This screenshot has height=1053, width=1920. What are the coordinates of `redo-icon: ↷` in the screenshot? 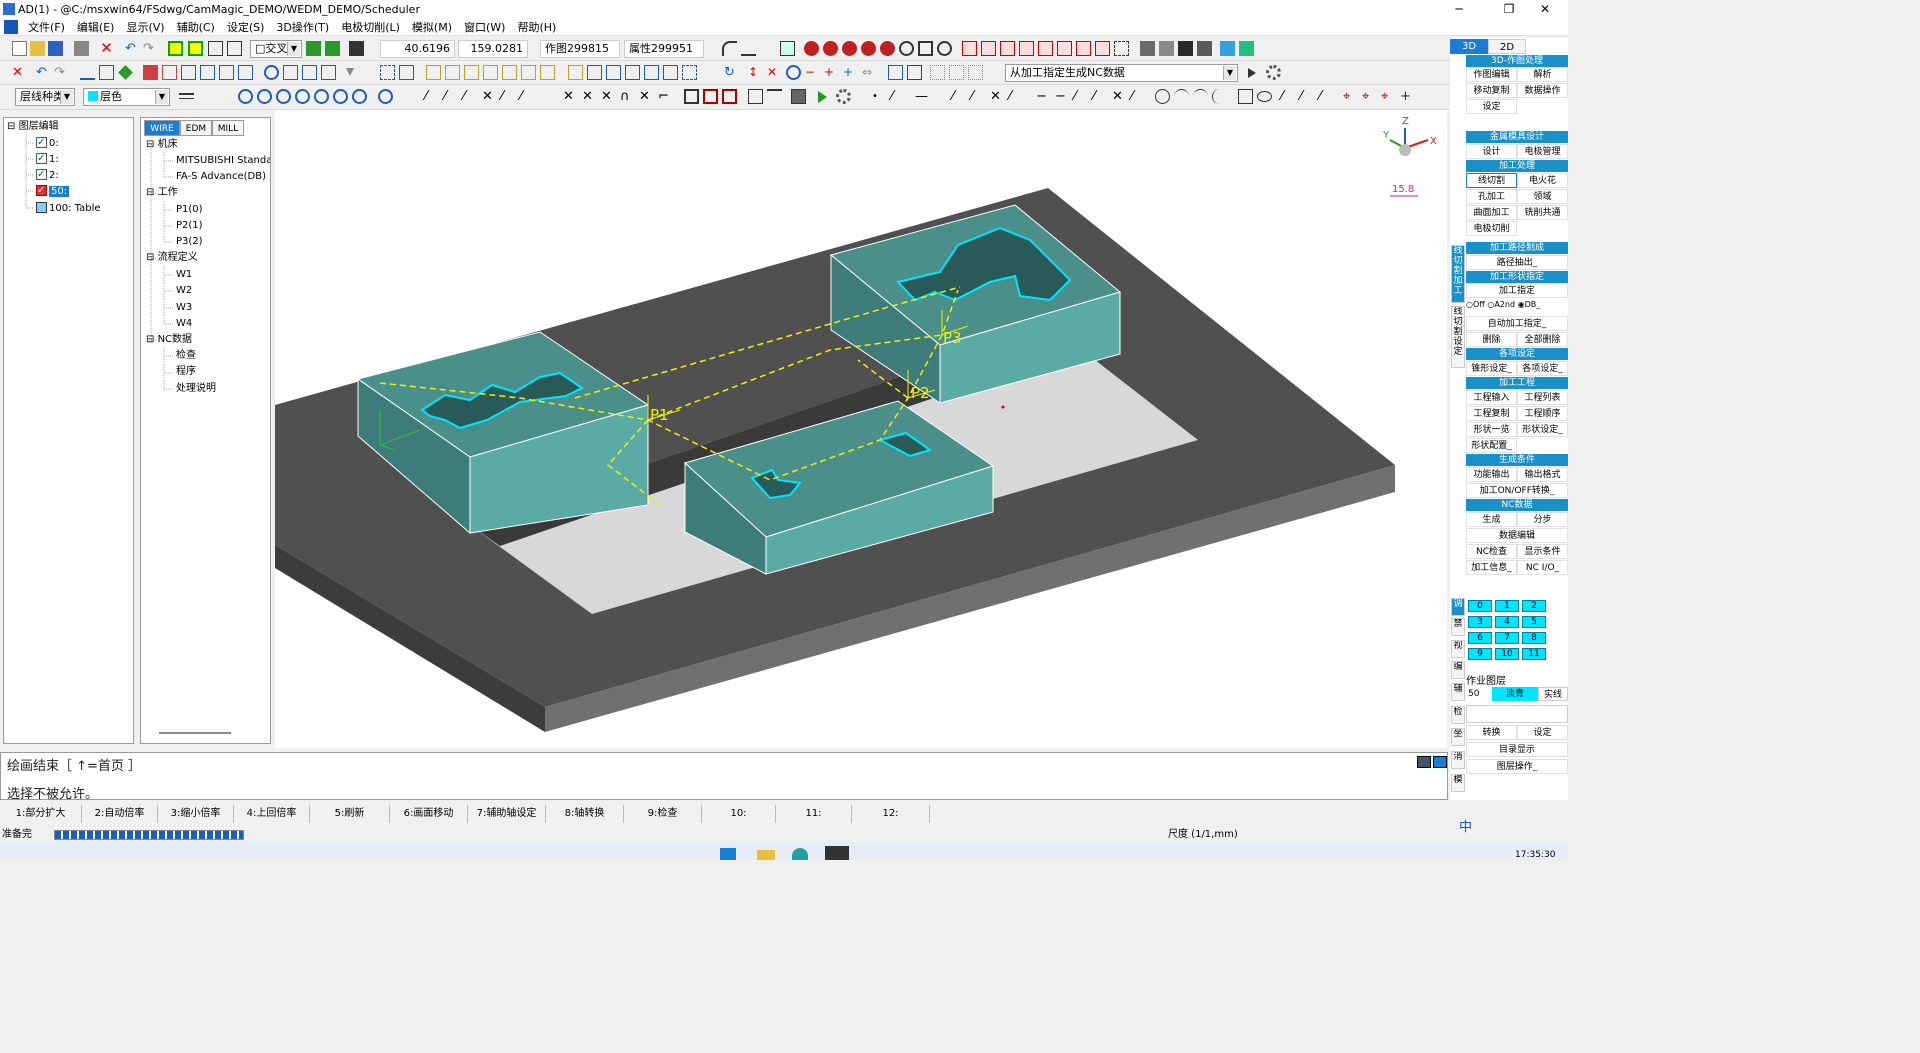 It's located at (150, 48).